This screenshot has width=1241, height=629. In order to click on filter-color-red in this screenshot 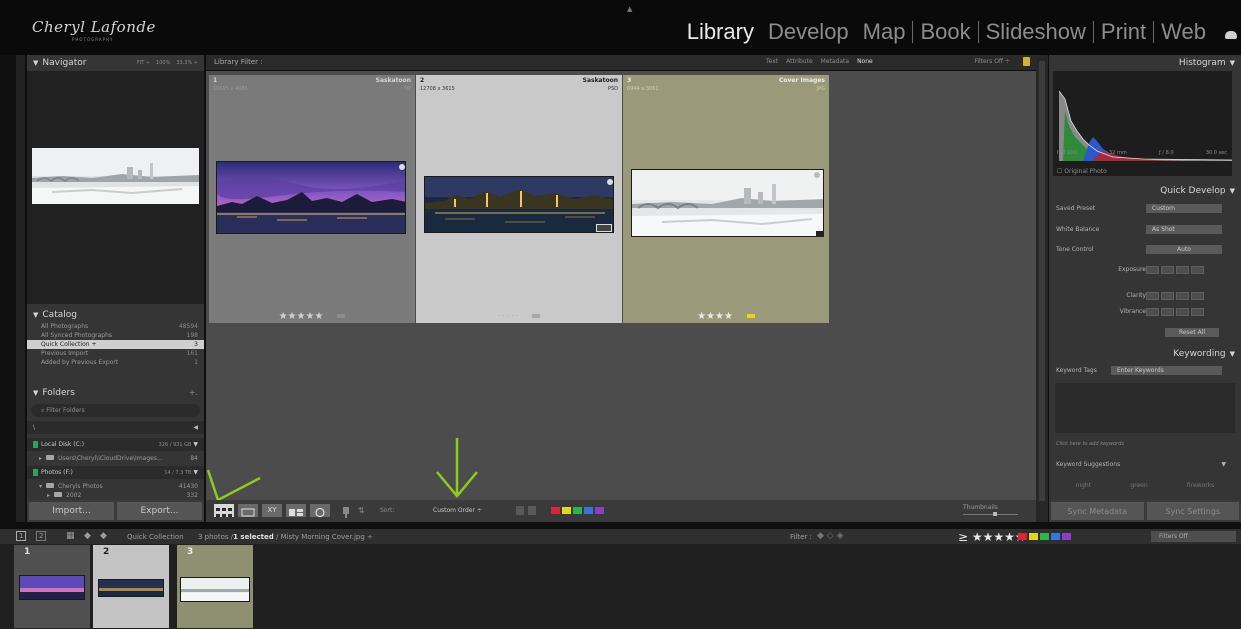, I will do `click(1022, 536)`.